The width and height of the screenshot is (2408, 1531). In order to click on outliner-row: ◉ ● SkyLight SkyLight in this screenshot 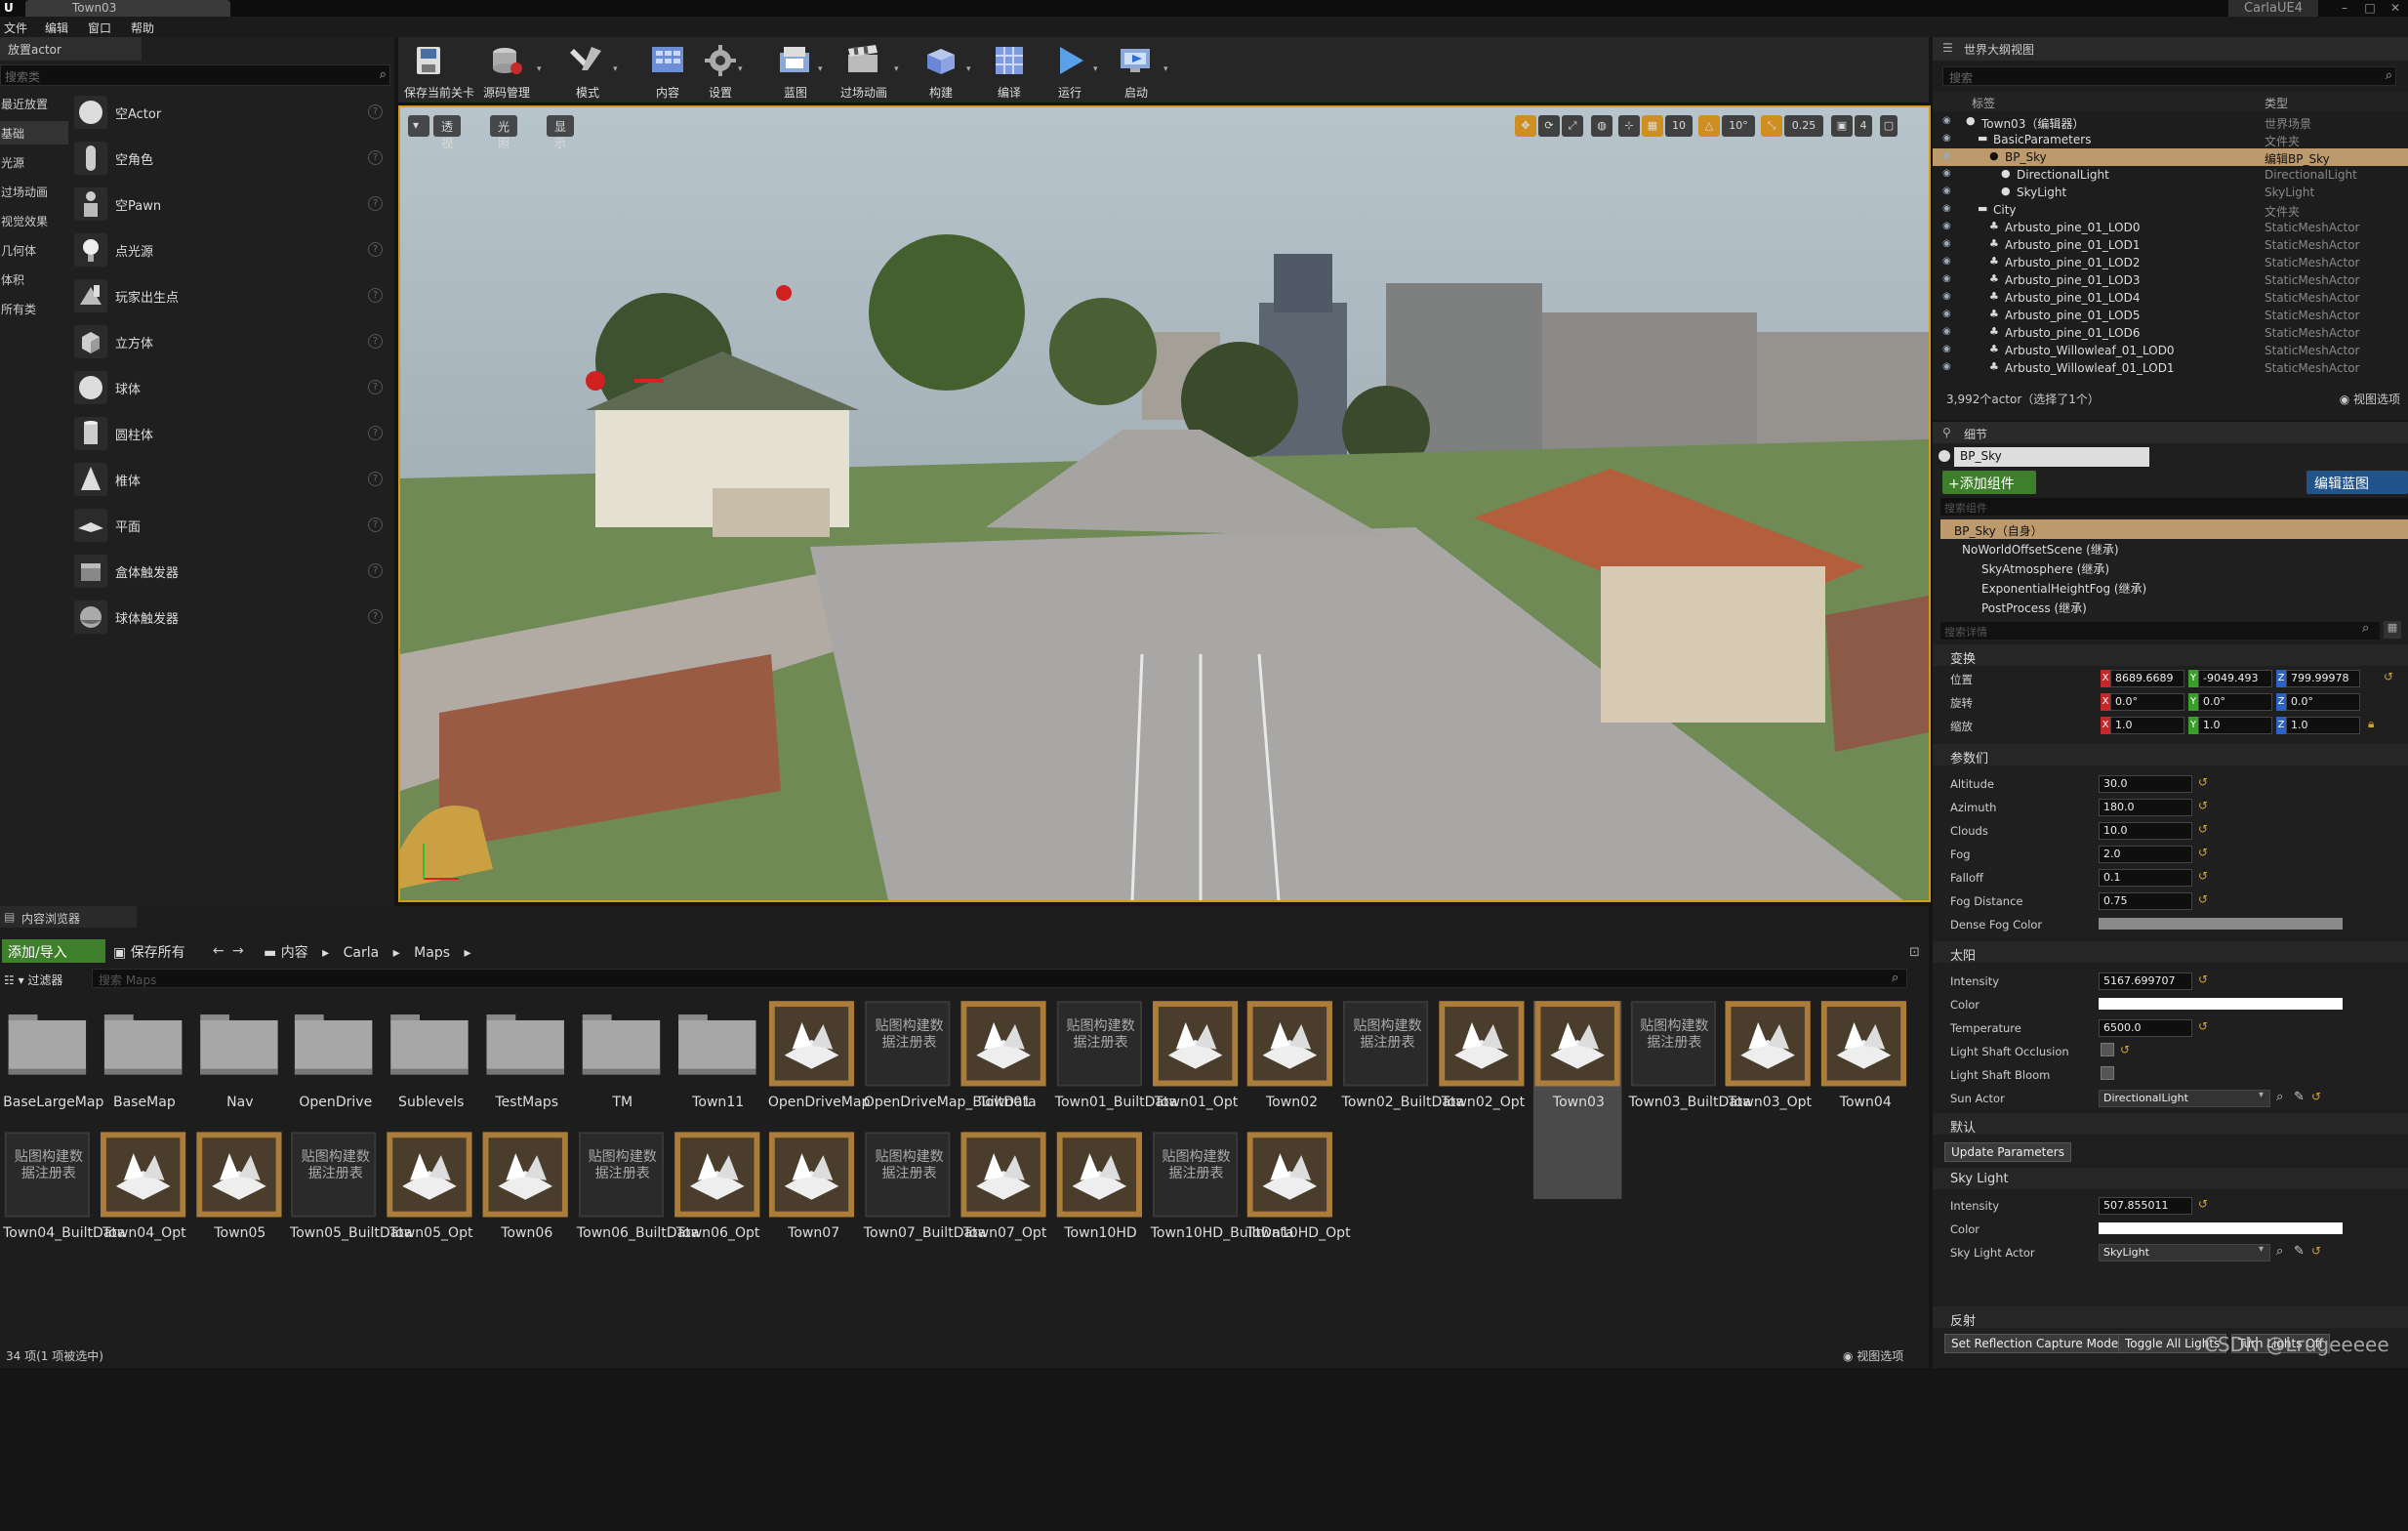, I will do `click(2170, 192)`.